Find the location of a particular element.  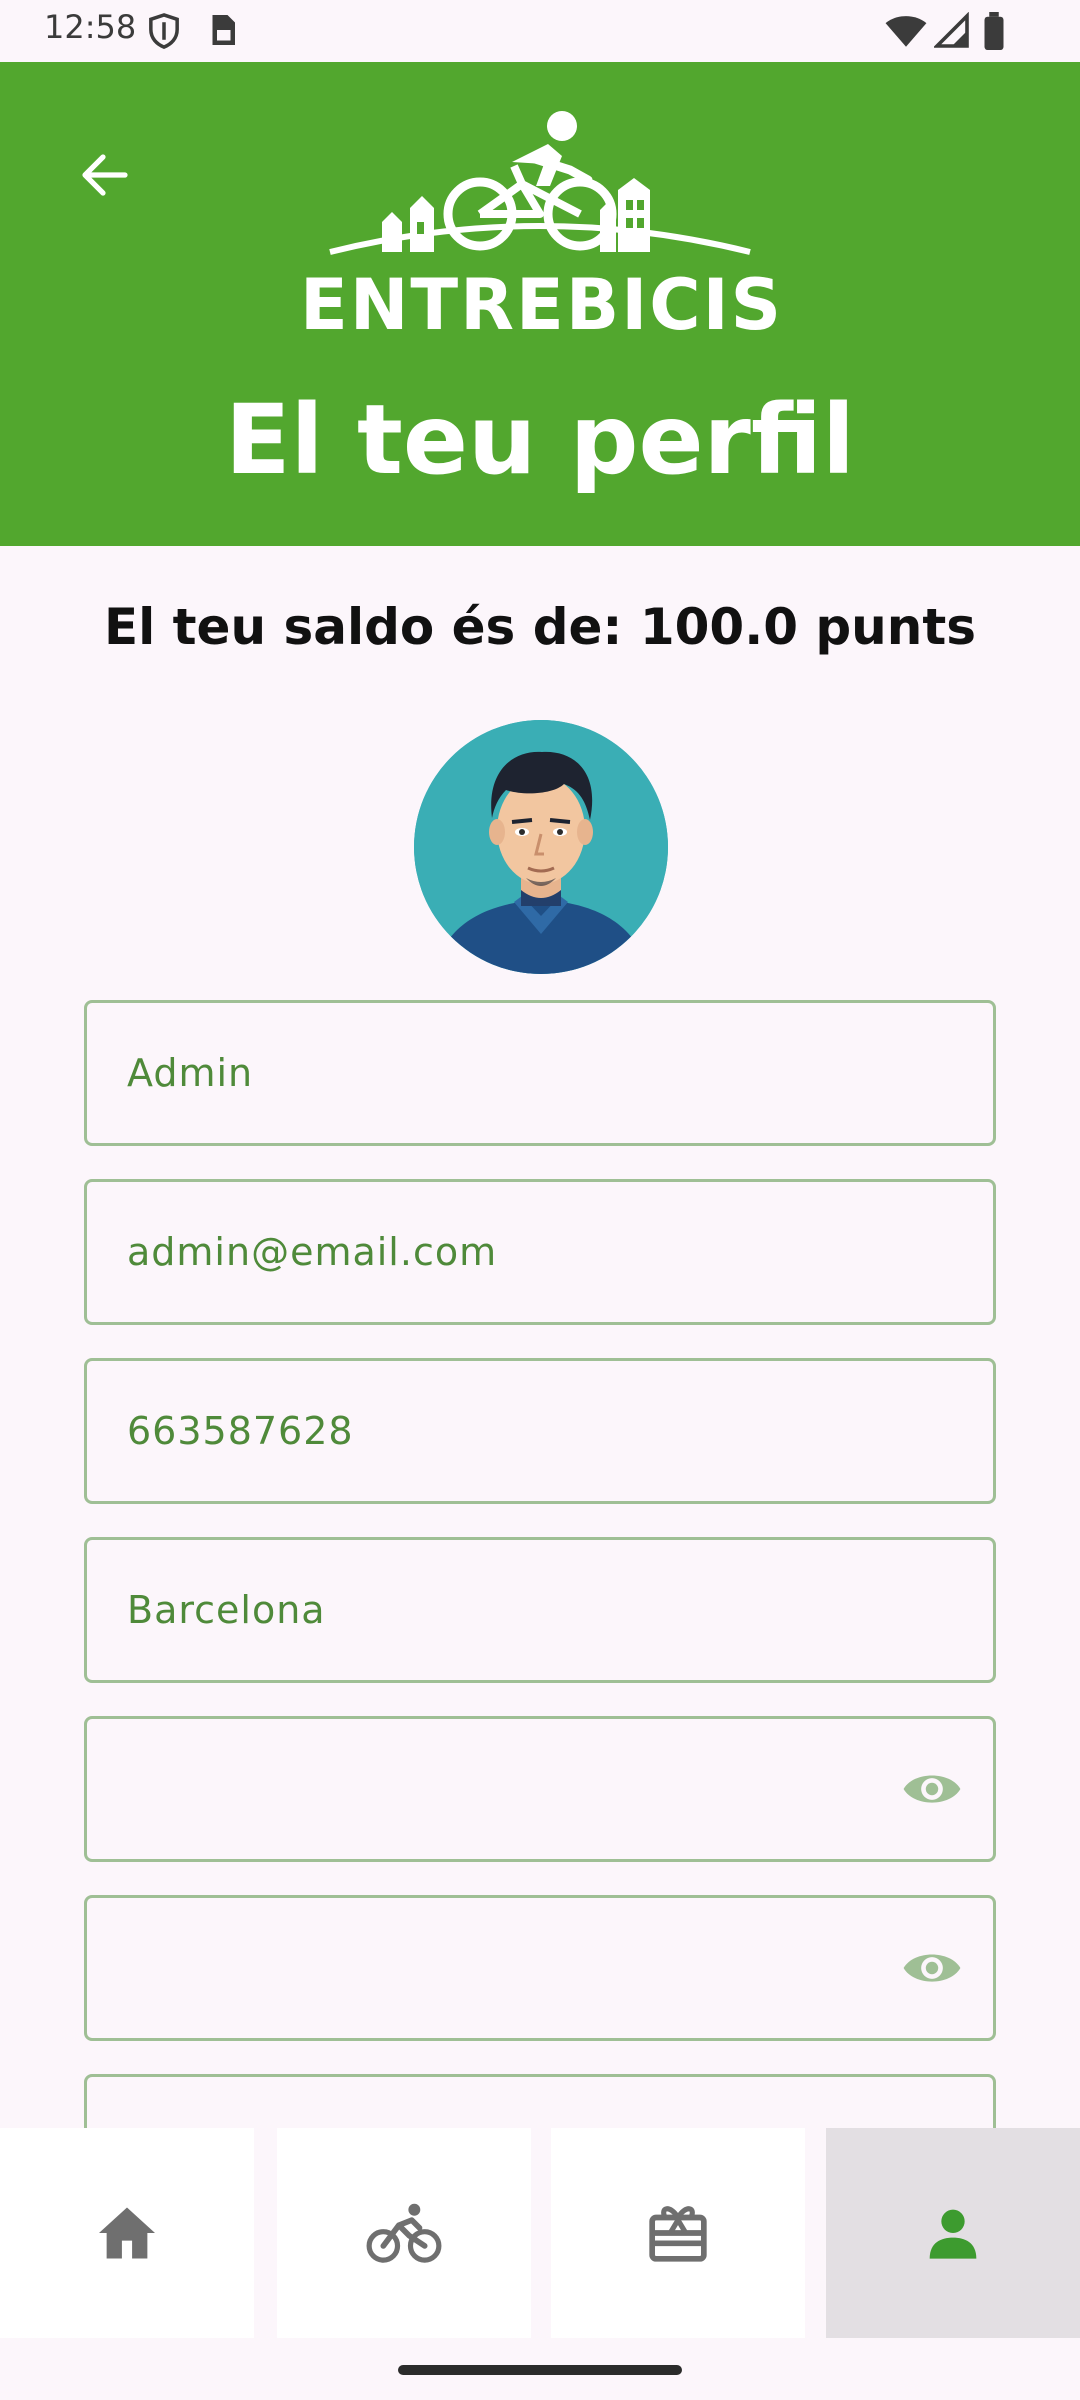

phone-input is located at coordinates (517, 1431).